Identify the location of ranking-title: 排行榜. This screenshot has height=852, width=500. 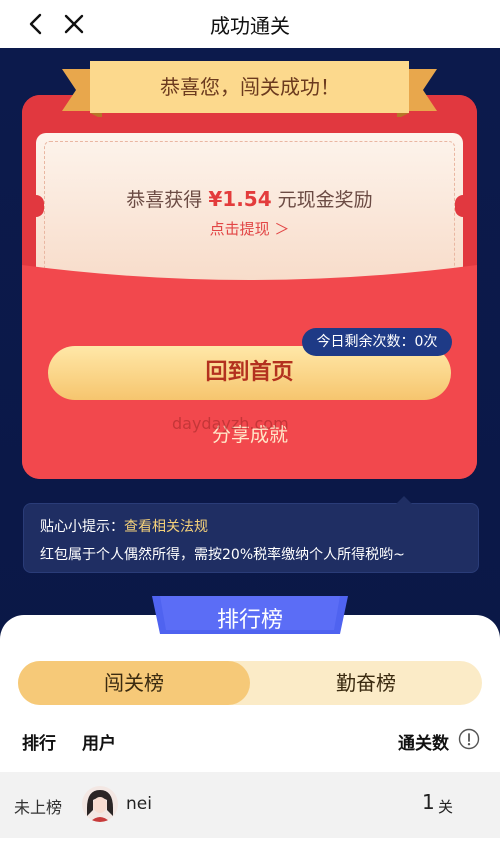
(249, 620).